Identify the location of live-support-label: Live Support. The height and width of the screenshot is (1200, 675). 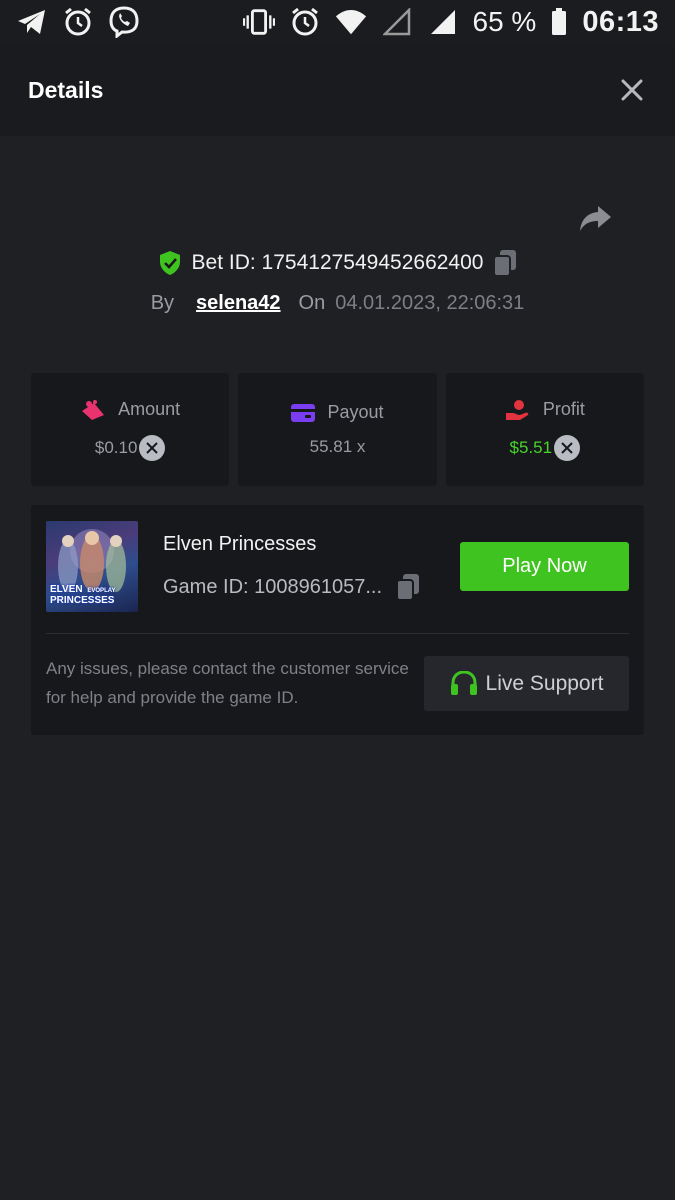
(544, 683).